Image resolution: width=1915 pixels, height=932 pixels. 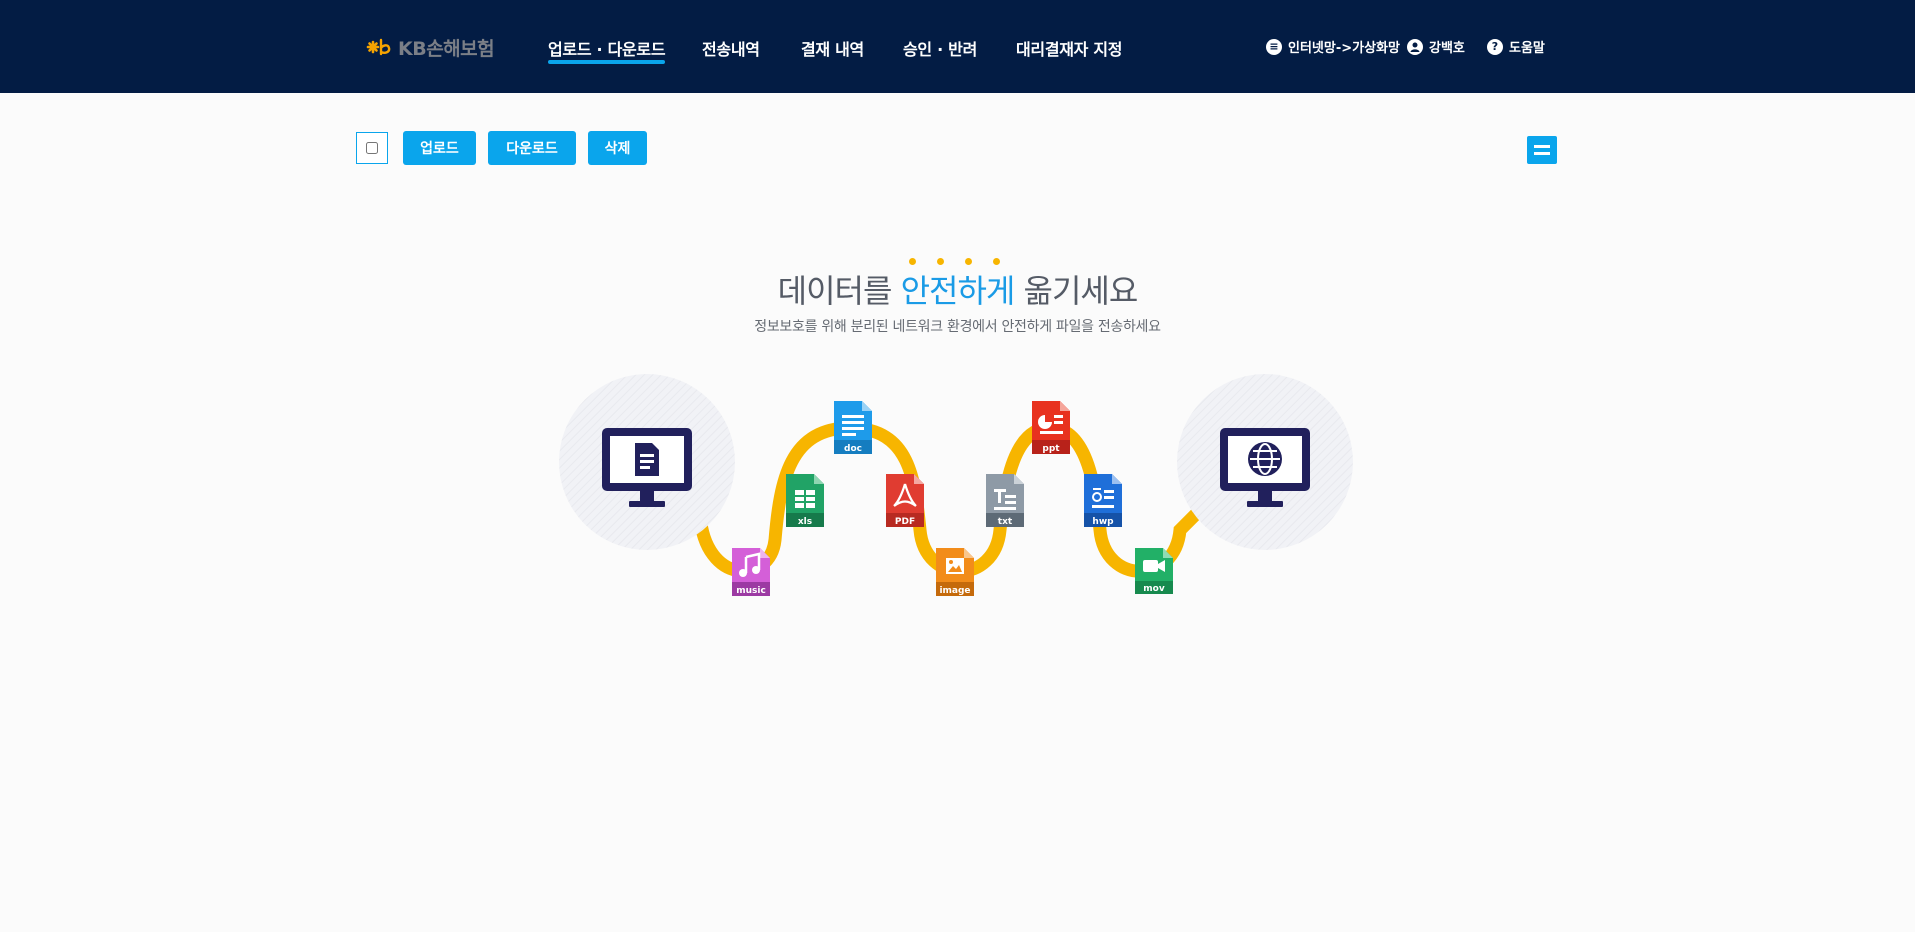 What do you see at coordinates (1527, 48) in the screenshot?
I see `help-label: 도움말` at bounding box center [1527, 48].